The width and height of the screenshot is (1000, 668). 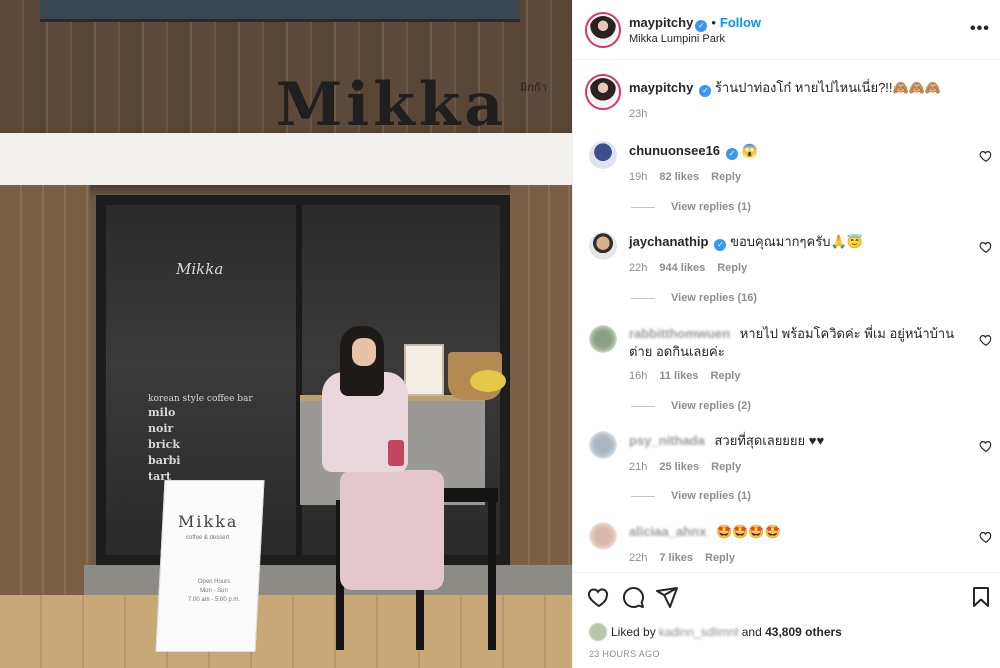 I want to click on comment-username: jaychanathip, so click(x=668, y=241).